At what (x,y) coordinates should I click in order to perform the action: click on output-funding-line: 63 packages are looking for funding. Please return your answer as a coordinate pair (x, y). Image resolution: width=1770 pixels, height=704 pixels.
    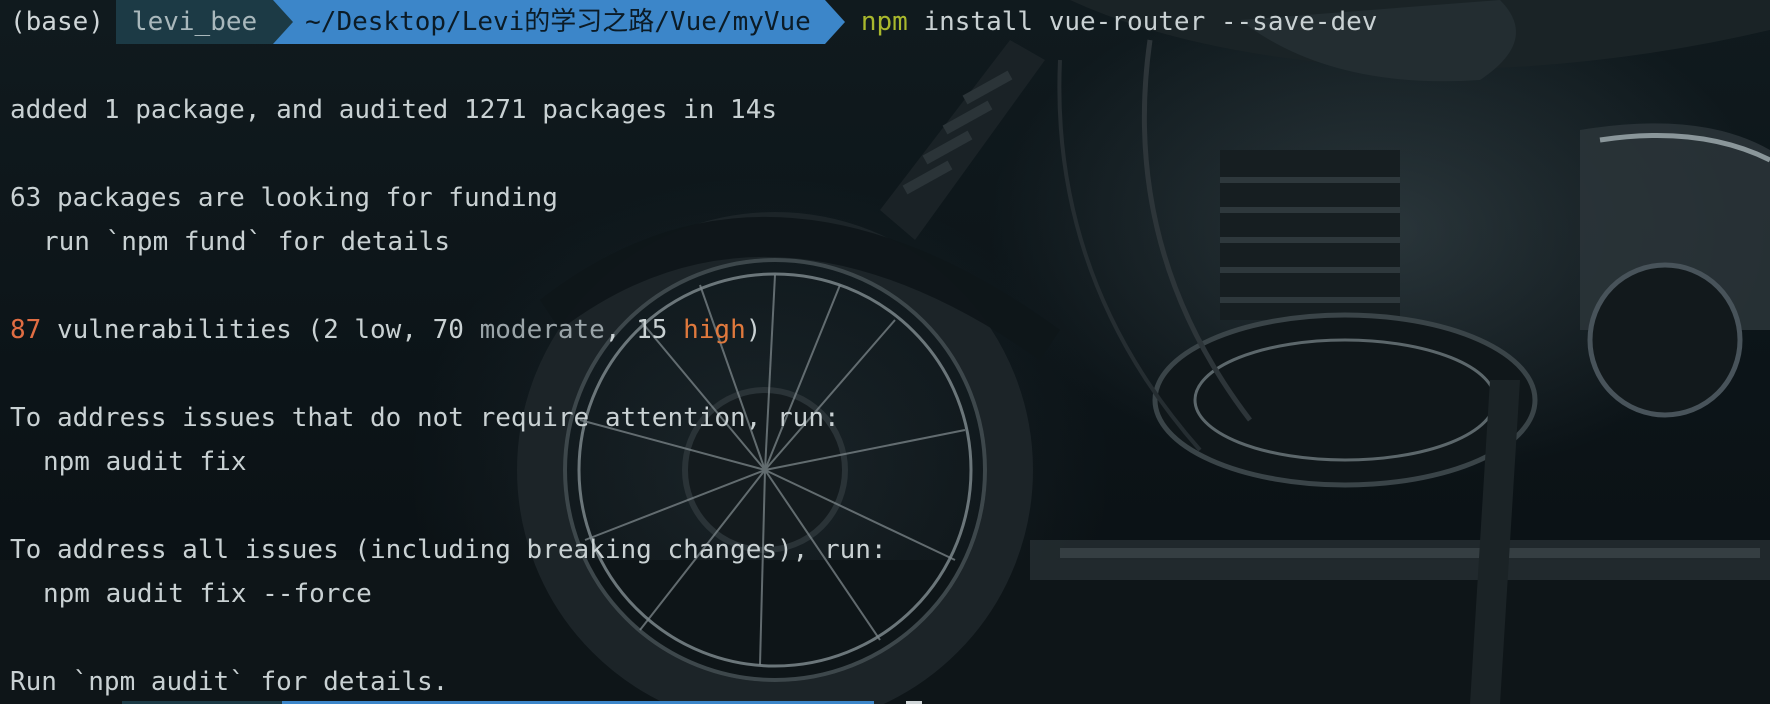
    Looking at the image, I should click on (284, 198).